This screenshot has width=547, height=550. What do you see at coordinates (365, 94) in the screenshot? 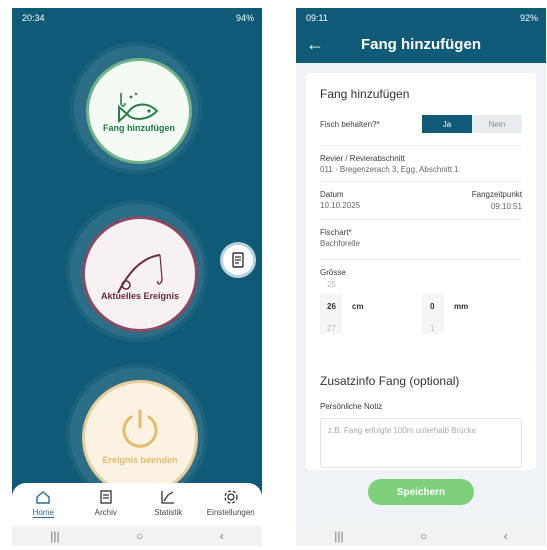
I see `card-title: Fang hinzufügen` at bounding box center [365, 94].